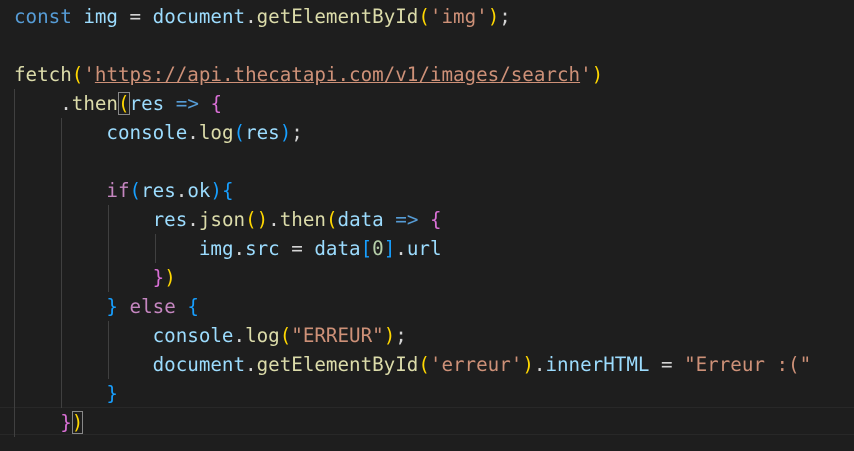 Image resolution: width=854 pixels, height=451 pixels. Describe the element at coordinates (337, 335) in the screenshot. I see `code-token: "ERREUR"` at that location.